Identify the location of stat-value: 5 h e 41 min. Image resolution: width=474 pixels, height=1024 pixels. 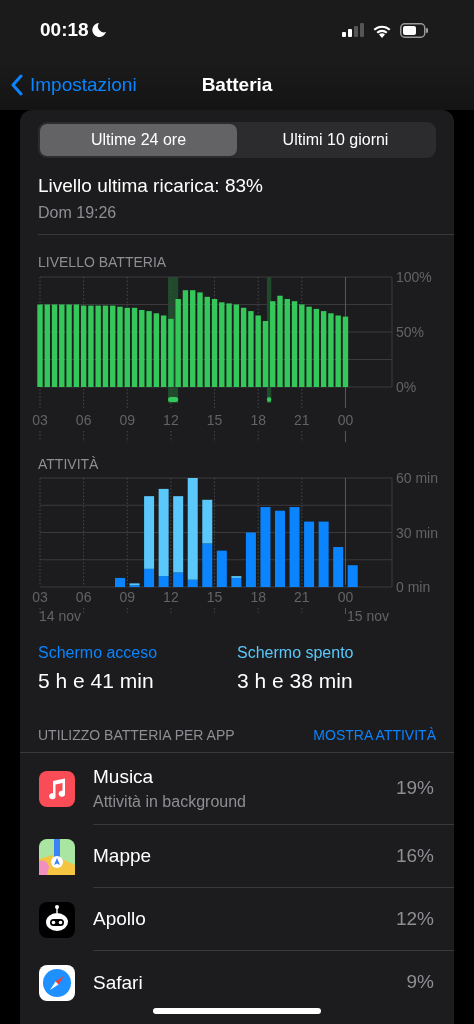
(96, 681).